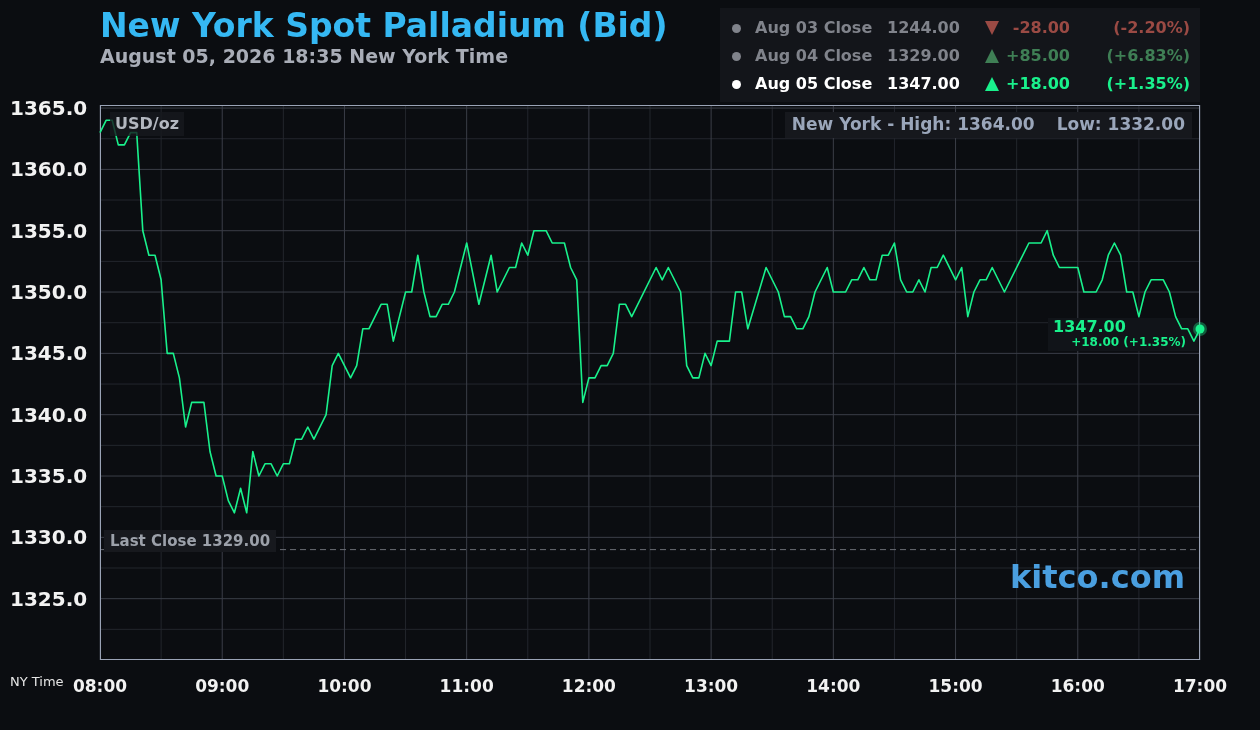  What do you see at coordinates (1040, 28) in the screenshot?
I see `legend-change: -28.00` at bounding box center [1040, 28].